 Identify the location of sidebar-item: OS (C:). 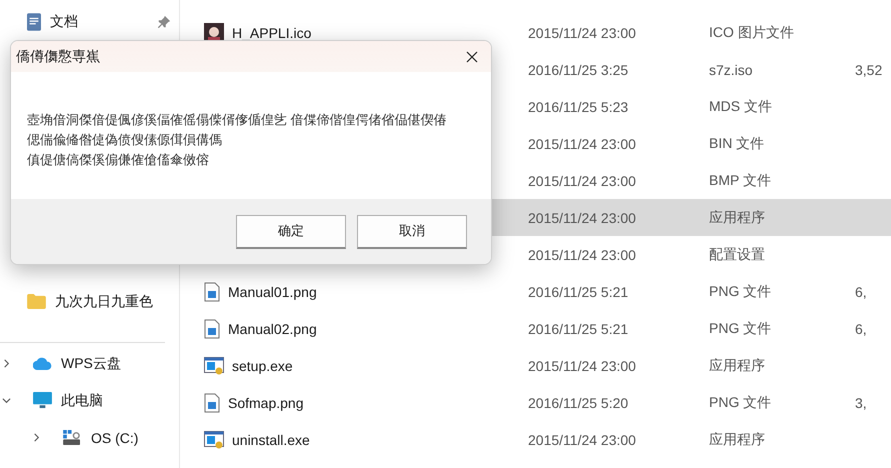
(114, 438).